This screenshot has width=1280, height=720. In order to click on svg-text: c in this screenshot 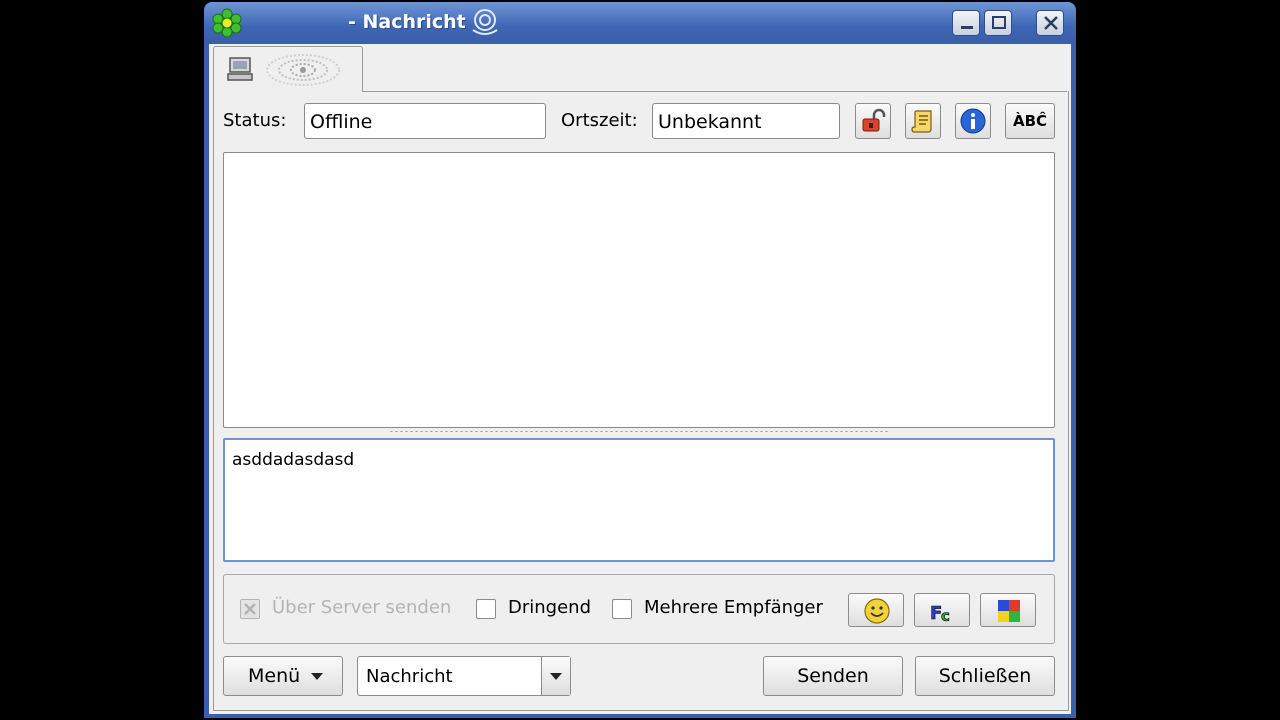, I will do `click(945, 616)`.